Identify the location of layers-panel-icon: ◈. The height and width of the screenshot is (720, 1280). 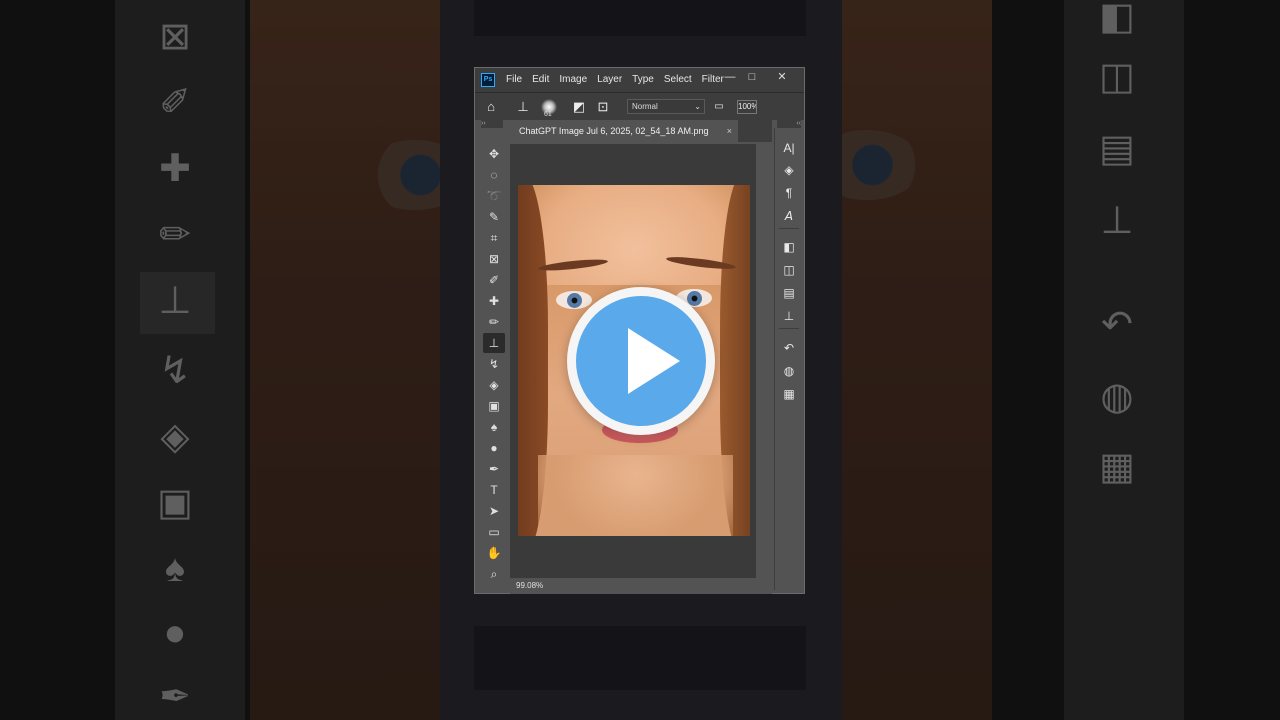
(789, 170).